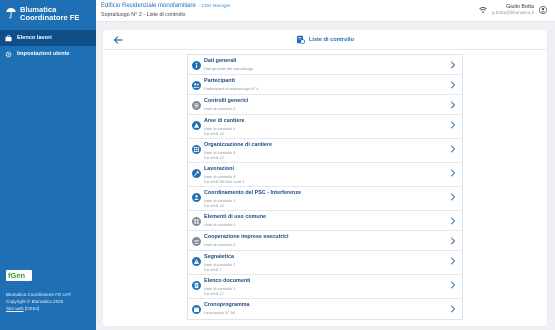 The width and height of the screenshot is (555, 330). Describe the element at coordinates (196, 197) in the screenshot. I see `coordination-icon` at that location.